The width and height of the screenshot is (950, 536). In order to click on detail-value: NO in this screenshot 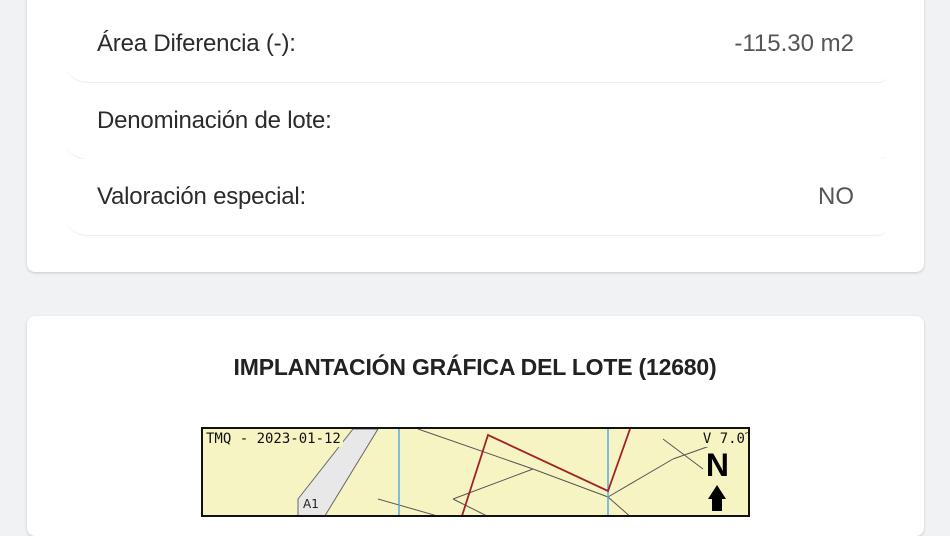, I will do `click(836, 196)`.